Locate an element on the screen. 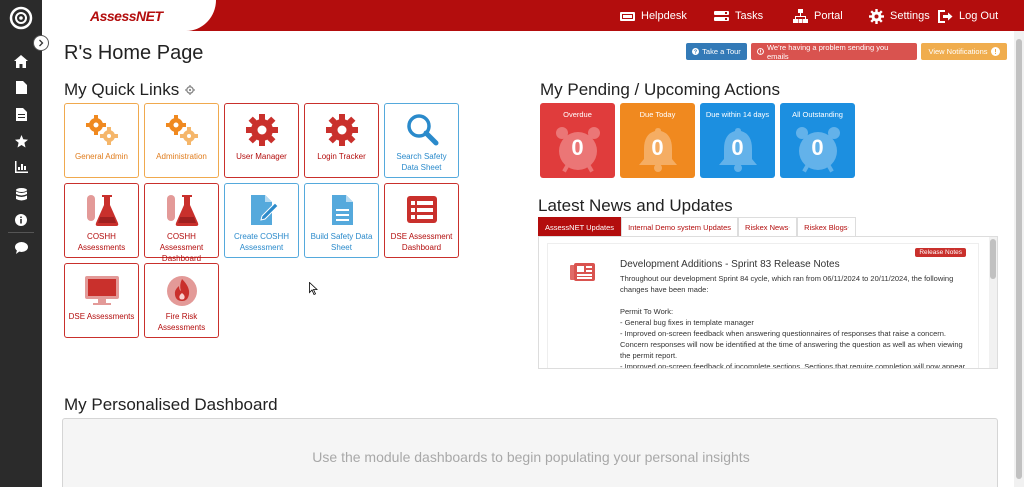 The height and width of the screenshot is (487, 1024). take-tour-button: ? Take a Tour is located at coordinates (716, 51).